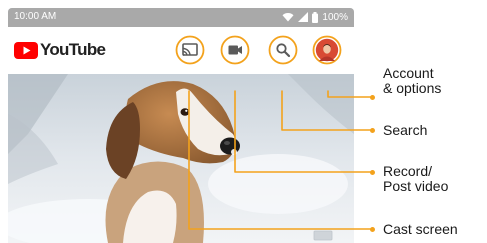 The height and width of the screenshot is (243, 487). I want to click on callout-dot-record, so click(372, 172).